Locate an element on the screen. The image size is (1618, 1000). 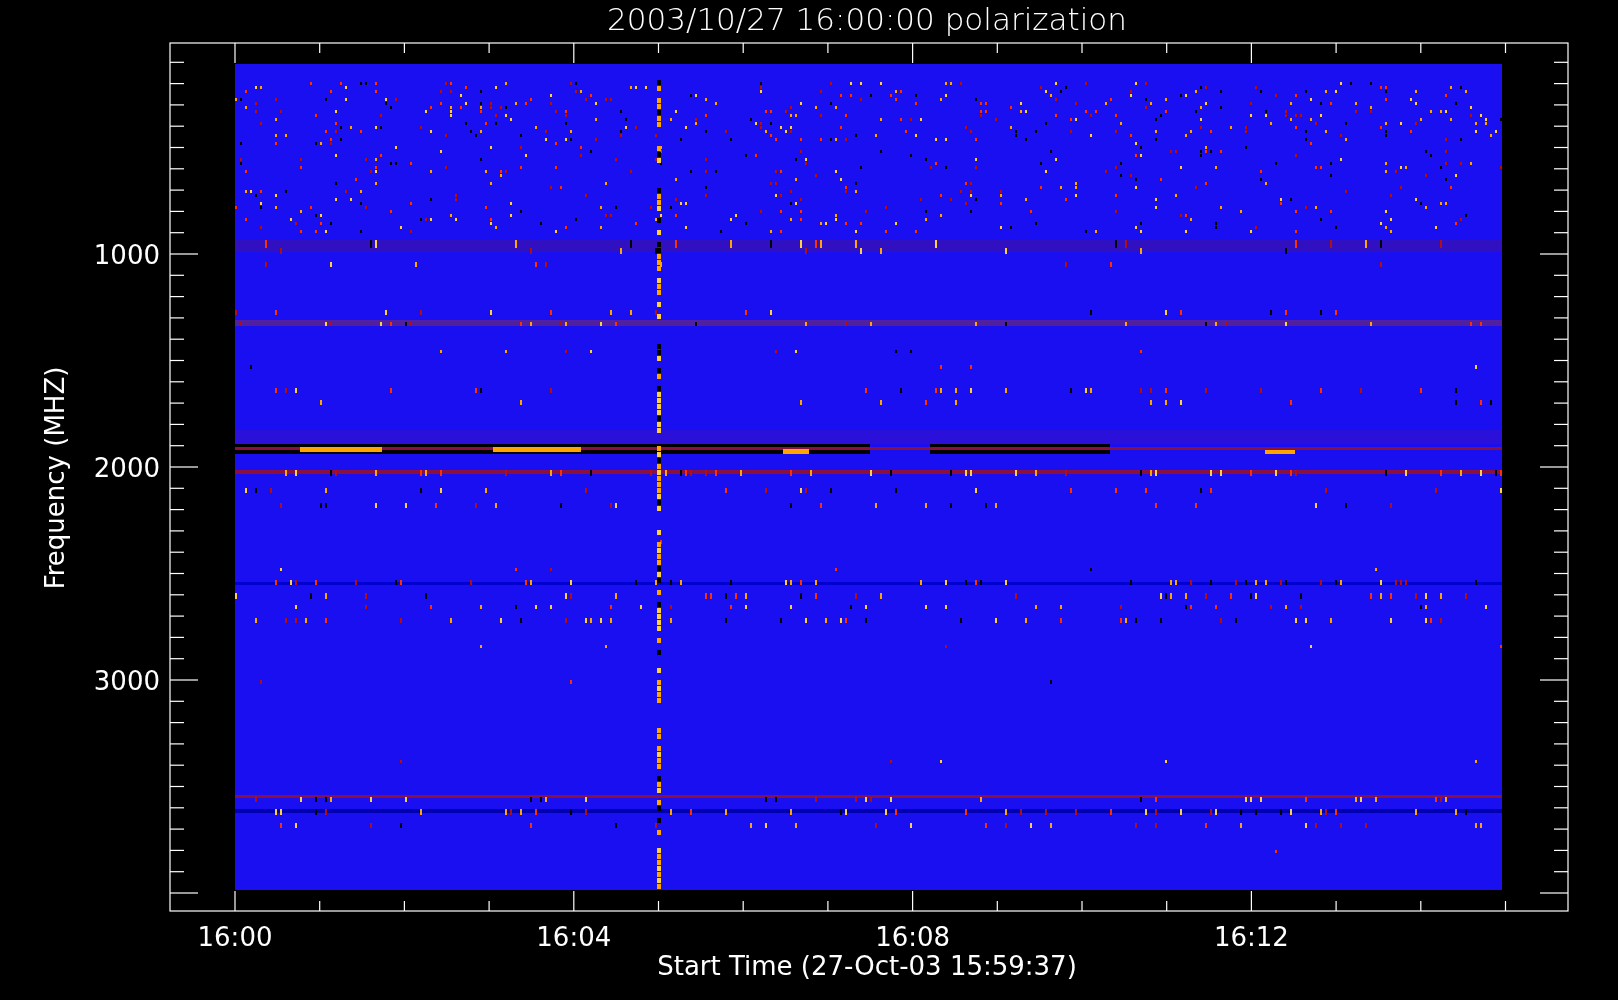
y-axis-label: Frequency (MHZ) is located at coordinates (55, 478).